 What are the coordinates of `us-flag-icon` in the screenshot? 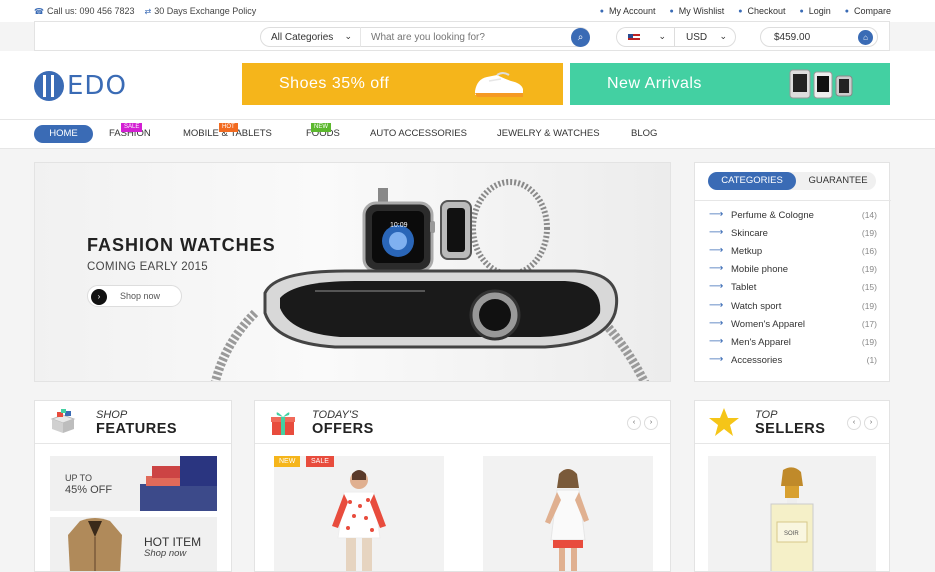 It's located at (634, 38).